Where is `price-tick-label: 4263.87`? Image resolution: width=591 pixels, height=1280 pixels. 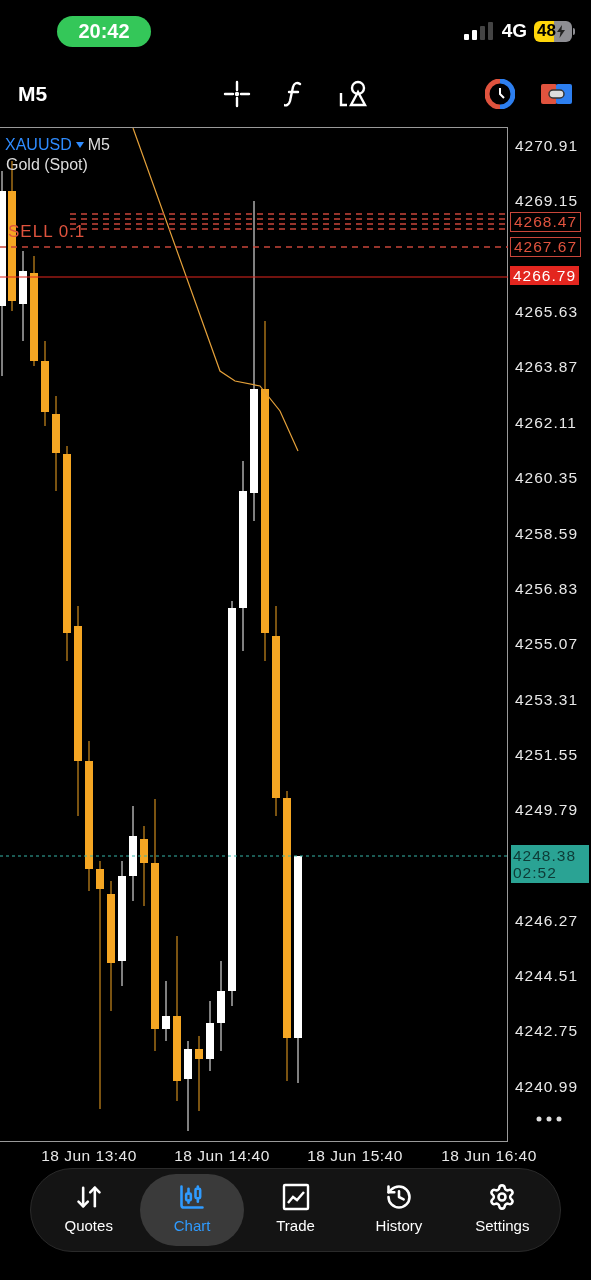
price-tick-label: 4263.87 is located at coordinates (547, 367).